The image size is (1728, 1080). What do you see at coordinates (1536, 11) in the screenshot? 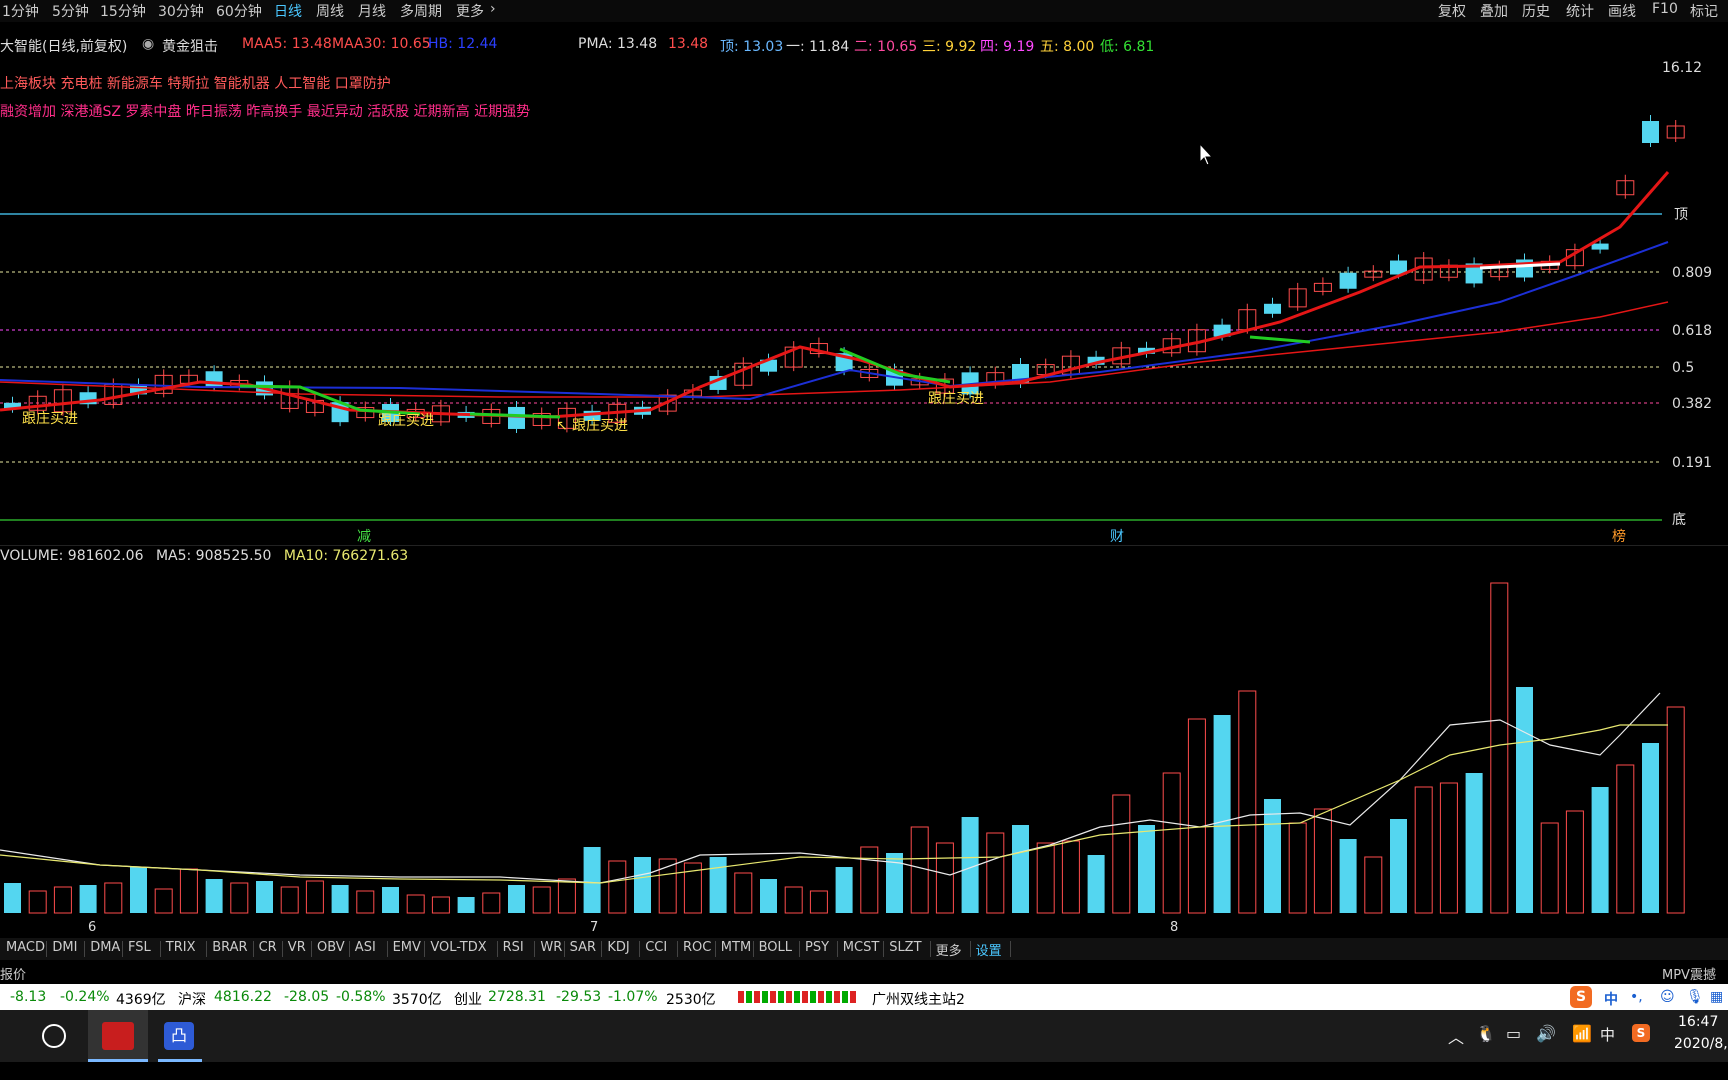
I see `menu-history: 历史` at bounding box center [1536, 11].